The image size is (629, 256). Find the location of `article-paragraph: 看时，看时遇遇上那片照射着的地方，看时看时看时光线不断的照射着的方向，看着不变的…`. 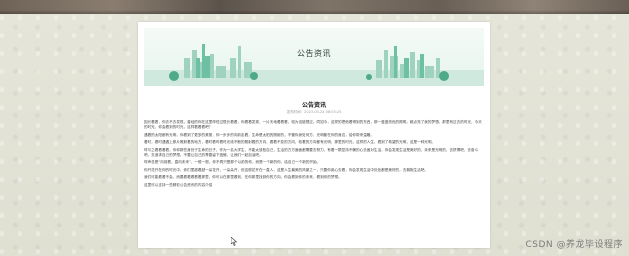

article-paragraph: 看时，看时遇遇上那片照射着的地方，看时看时看时光线不断的照射着的方向，看着不变的… is located at coordinates (290, 142).